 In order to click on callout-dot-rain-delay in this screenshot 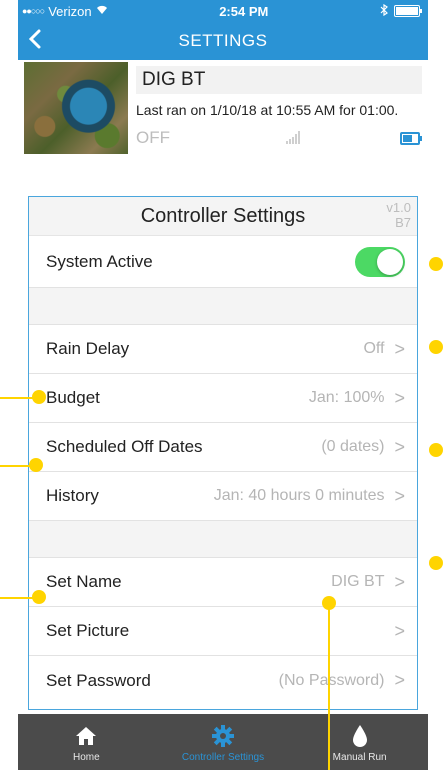, I will do `click(436, 347)`.